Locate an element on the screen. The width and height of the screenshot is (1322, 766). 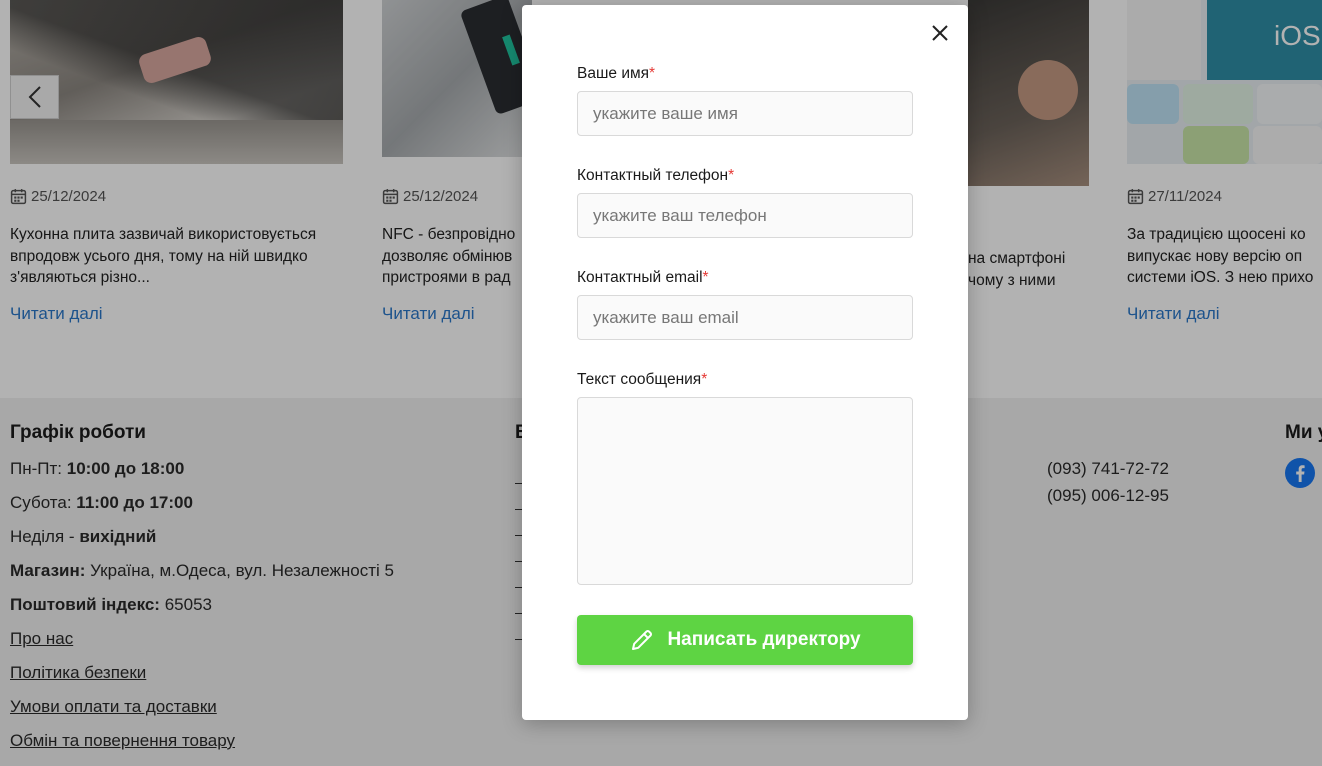
message-textarea is located at coordinates (745, 491).